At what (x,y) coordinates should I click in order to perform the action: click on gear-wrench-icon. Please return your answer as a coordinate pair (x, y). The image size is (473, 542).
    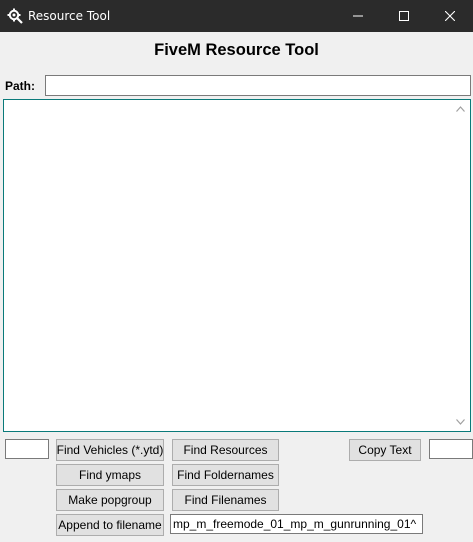
    Looking at the image, I should click on (15, 16).